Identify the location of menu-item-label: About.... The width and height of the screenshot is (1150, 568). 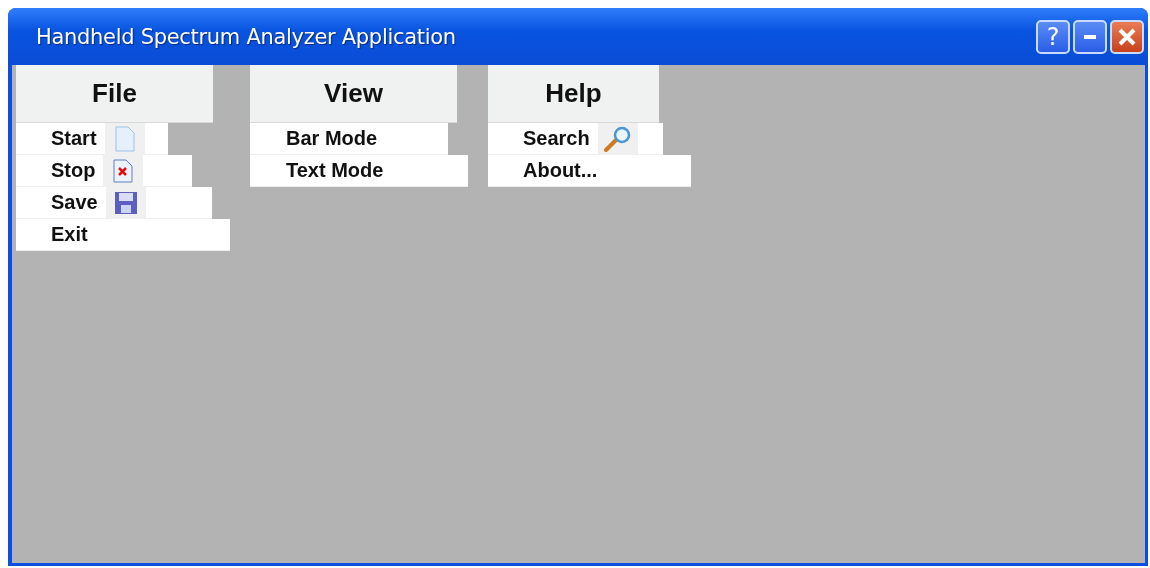
(560, 170).